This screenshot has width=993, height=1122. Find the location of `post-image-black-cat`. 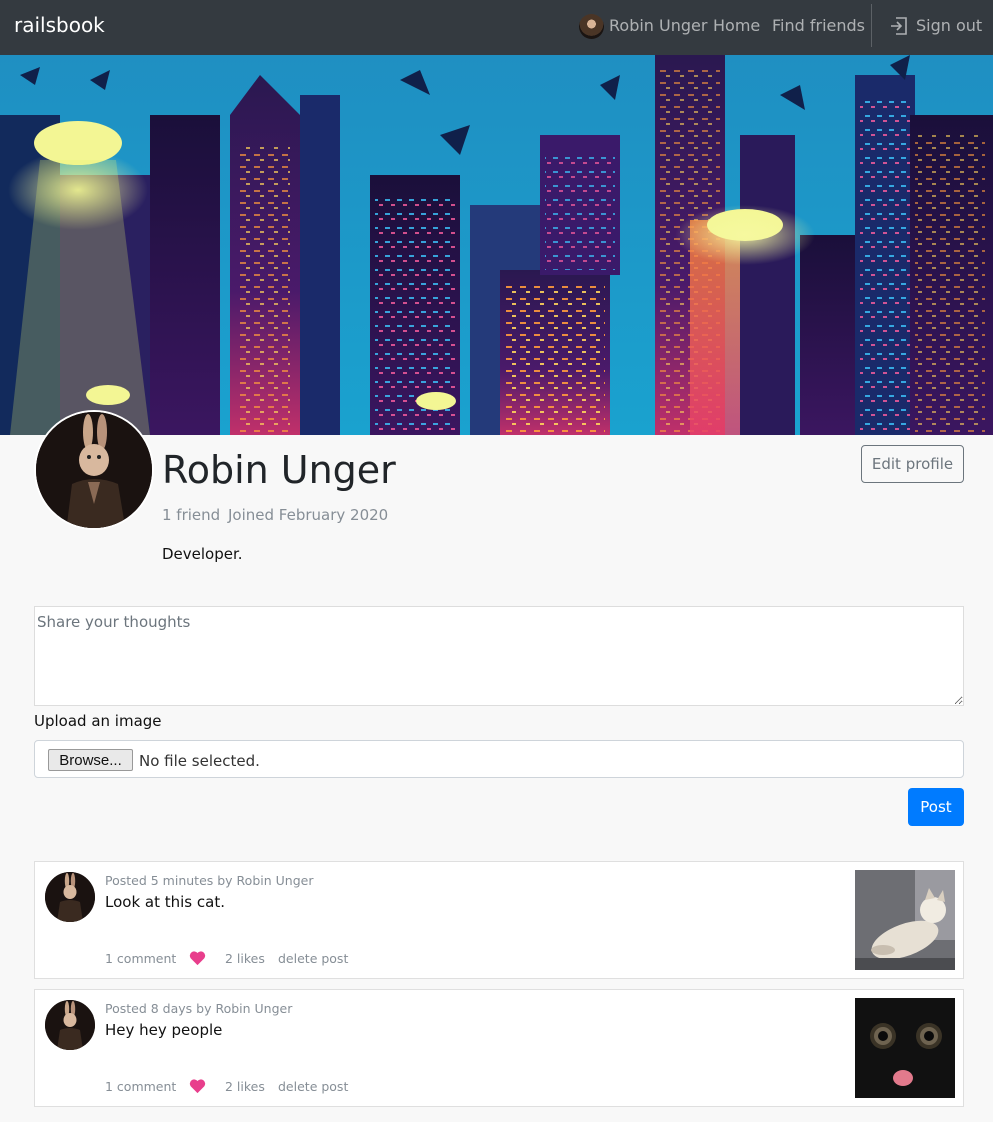

post-image-black-cat is located at coordinates (905, 1048).